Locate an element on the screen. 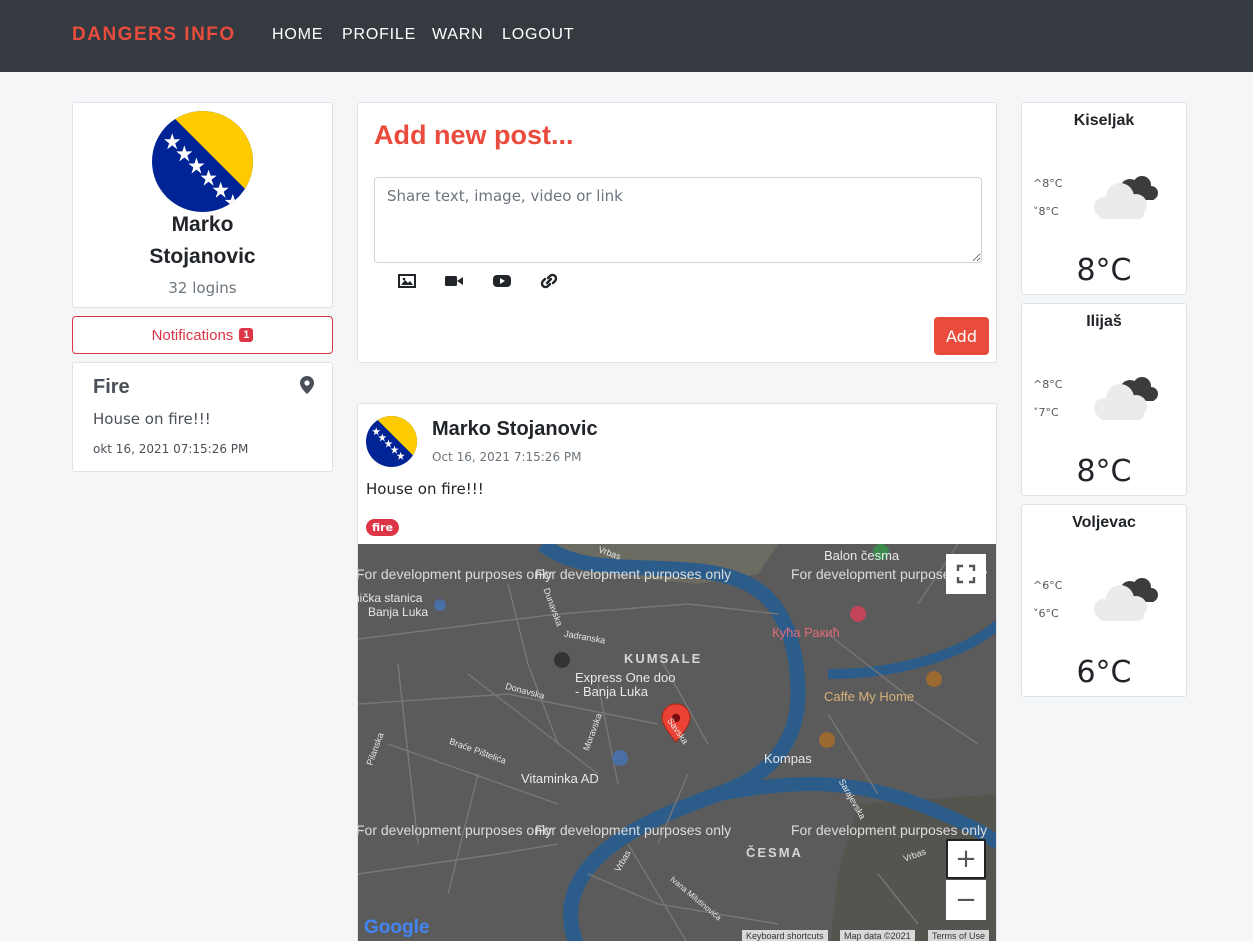 This screenshot has height=941, width=1253. avatar is located at coordinates (202, 161).